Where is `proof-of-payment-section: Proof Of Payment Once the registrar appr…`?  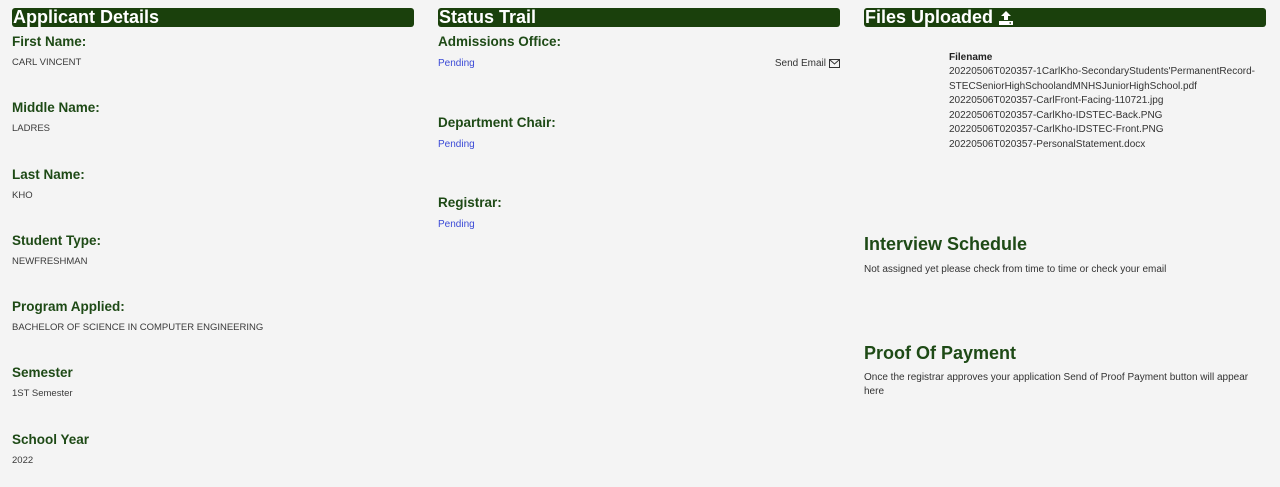 proof-of-payment-section: Proof Of Payment Once the registrar appr… is located at coordinates (1065, 371).